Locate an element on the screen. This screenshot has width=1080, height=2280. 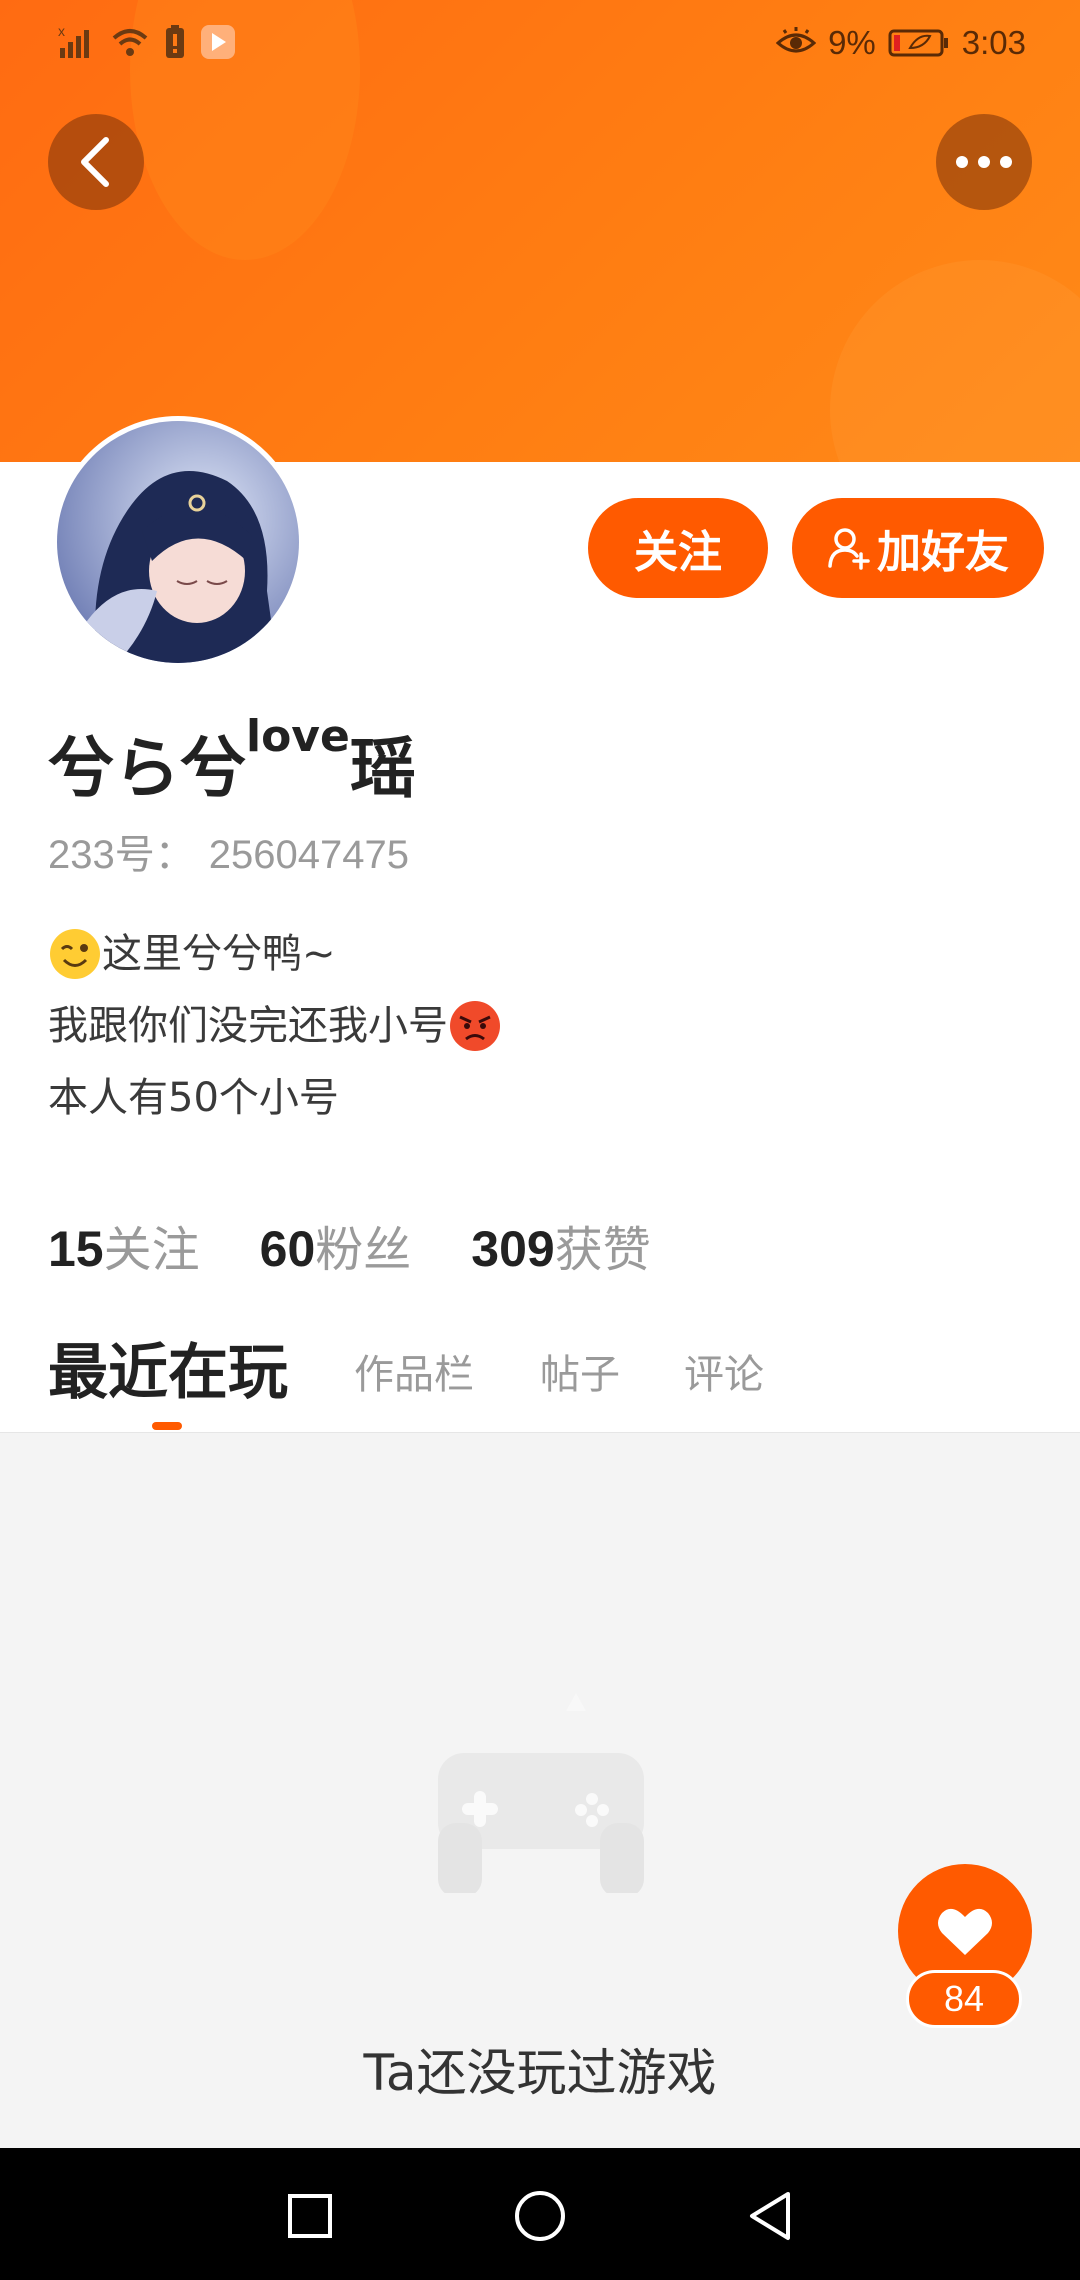
stat-fans: 60粉丝 is located at coordinates (336, 1245).